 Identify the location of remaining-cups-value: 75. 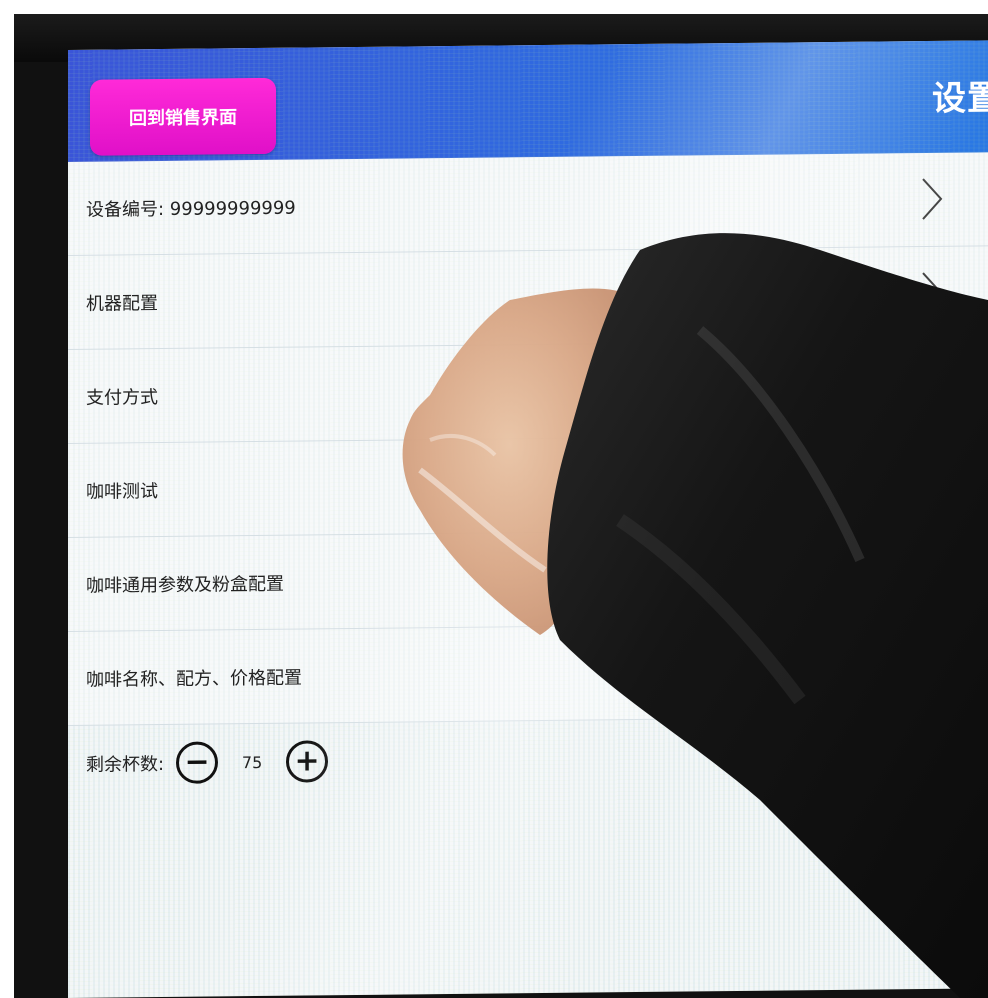
(252, 762).